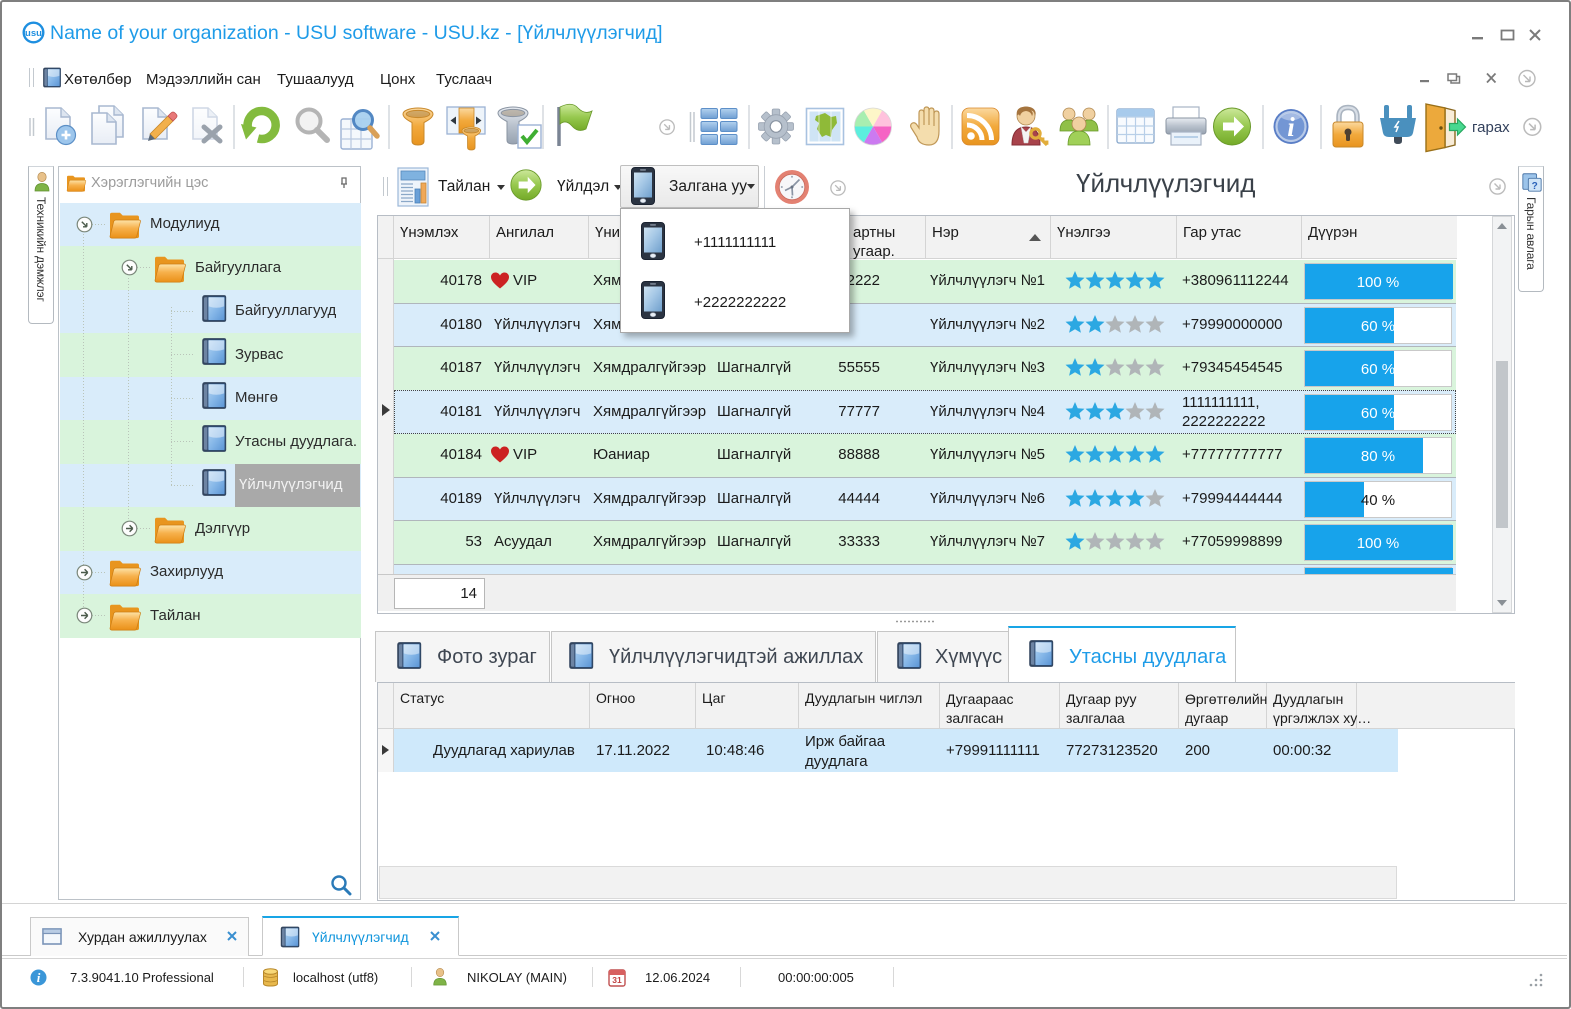  I want to click on svg-text: usu, so click(33, 33).